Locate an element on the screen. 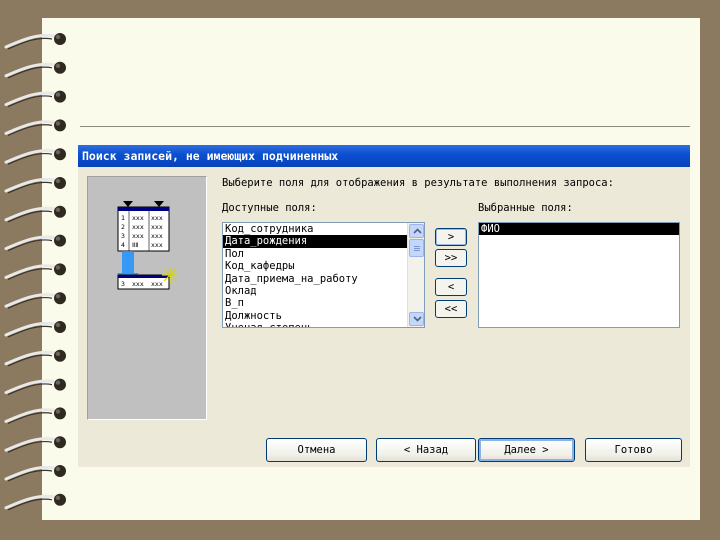  available-field-item: Код_кафедры is located at coordinates (323, 266).